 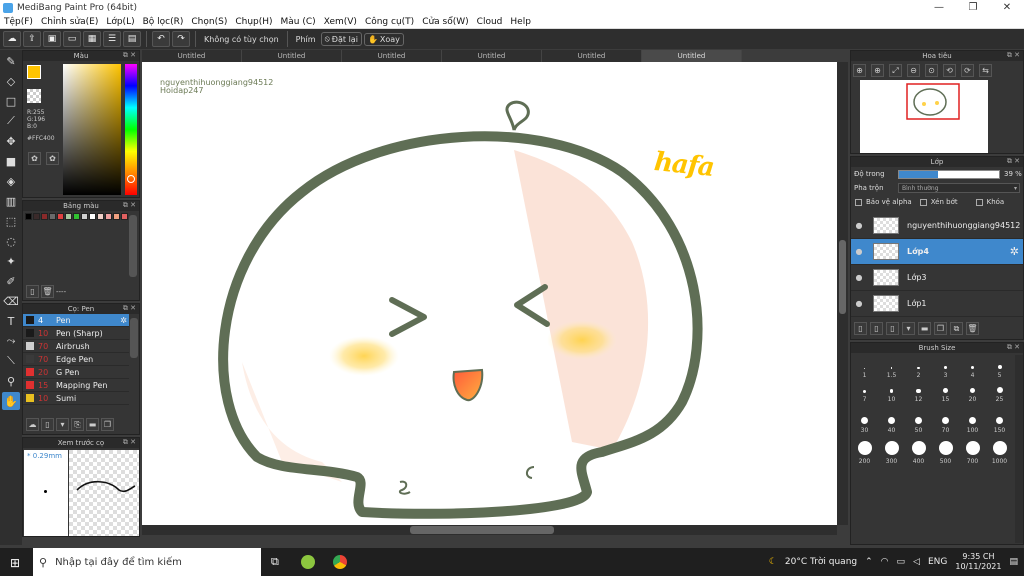 I want to click on operation-tool-icon: ⤳, so click(x=11, y=341).